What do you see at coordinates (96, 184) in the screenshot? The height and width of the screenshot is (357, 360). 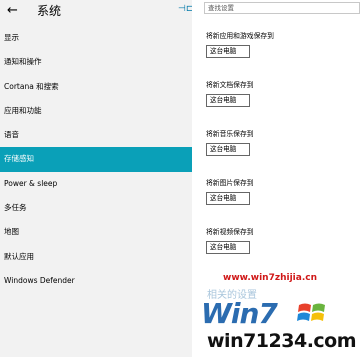 I see `nav-item-power-sleep: Power & sleep` at bounding box center [96, 184].